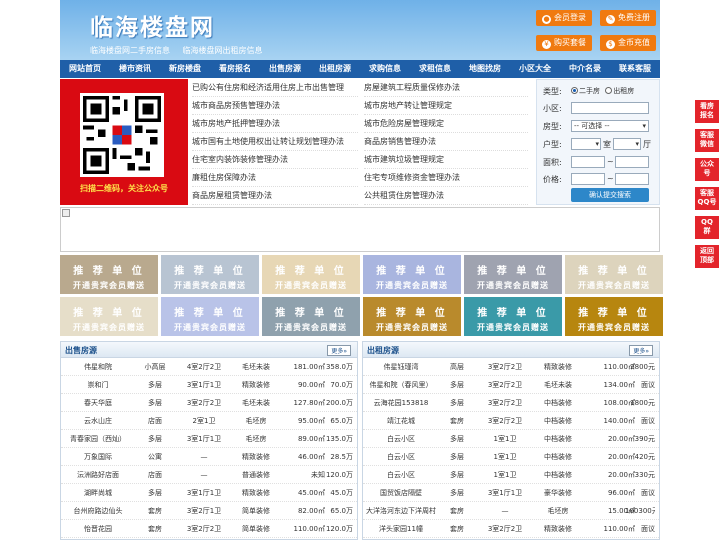 The height and width of the screenshot is (540, 720). I want to click on listing-row: 湖畔尚城 多层 3室1厅1卫 精致装修 45.00㎡ 45.0万, so click(209, 493).